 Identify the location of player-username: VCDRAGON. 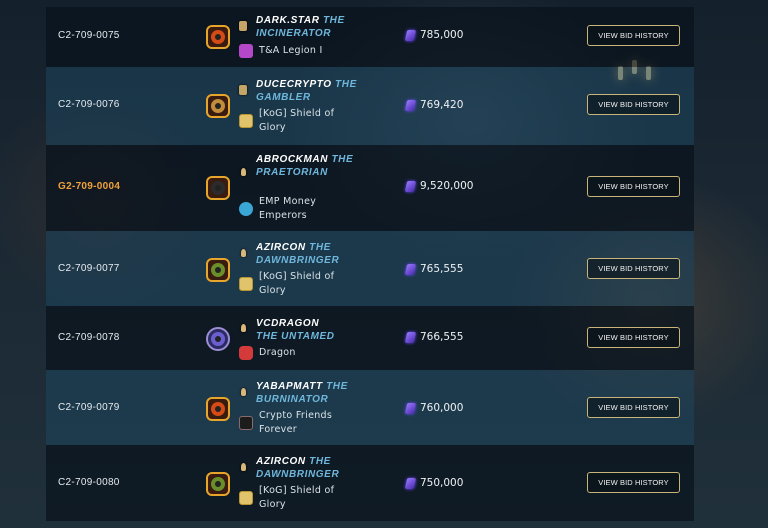
(288, 323).